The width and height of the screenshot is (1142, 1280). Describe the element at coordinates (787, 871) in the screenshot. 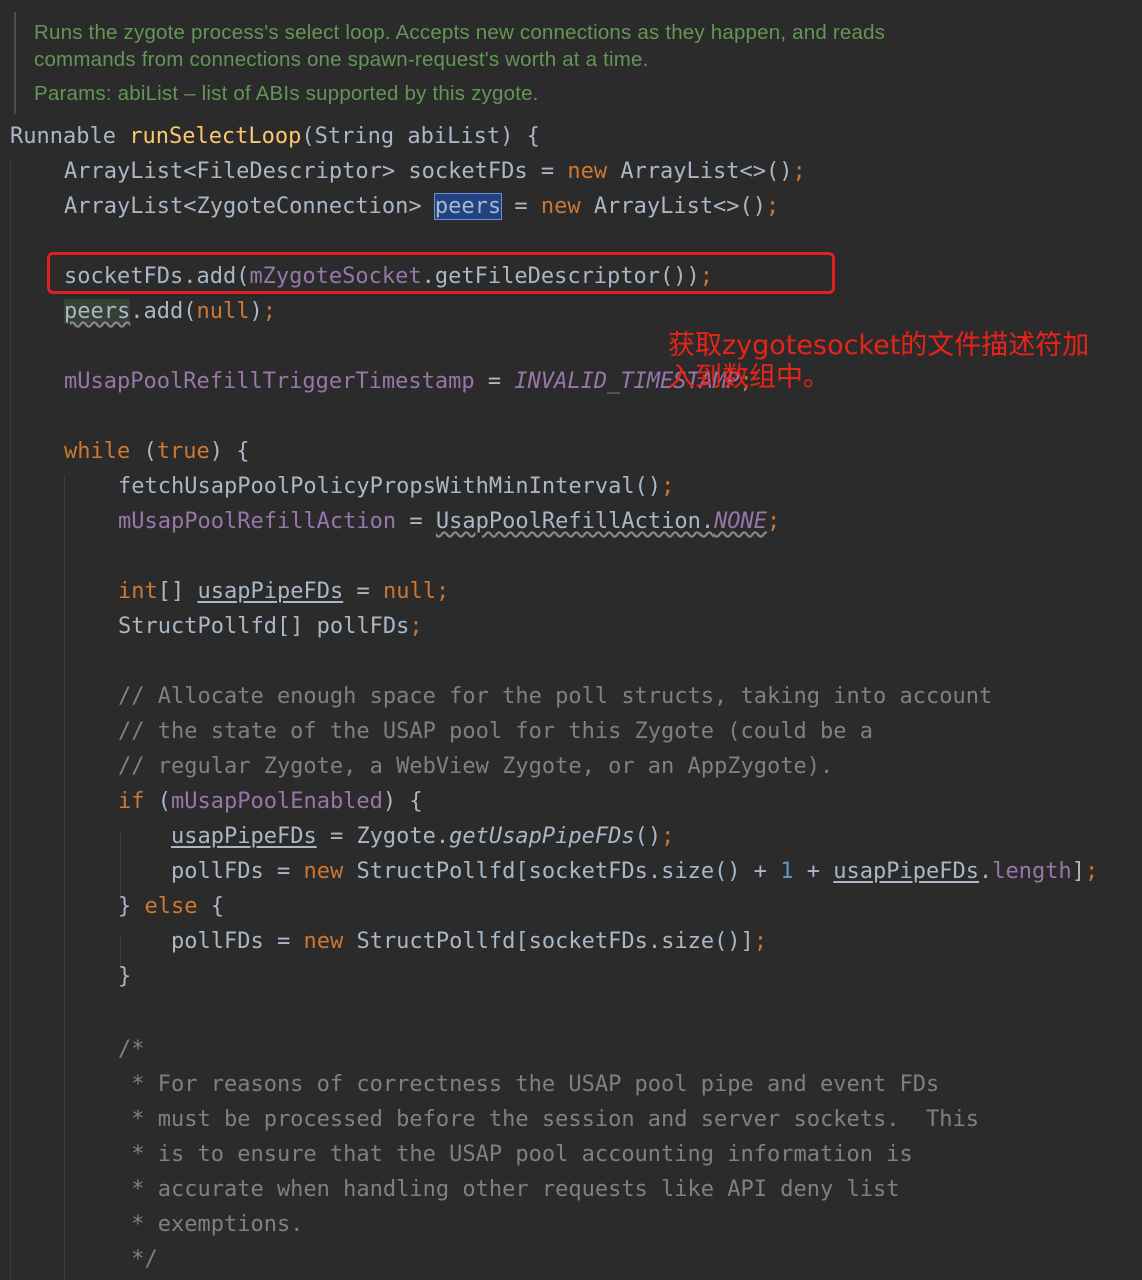

I see `number-literal: 1` at that location.